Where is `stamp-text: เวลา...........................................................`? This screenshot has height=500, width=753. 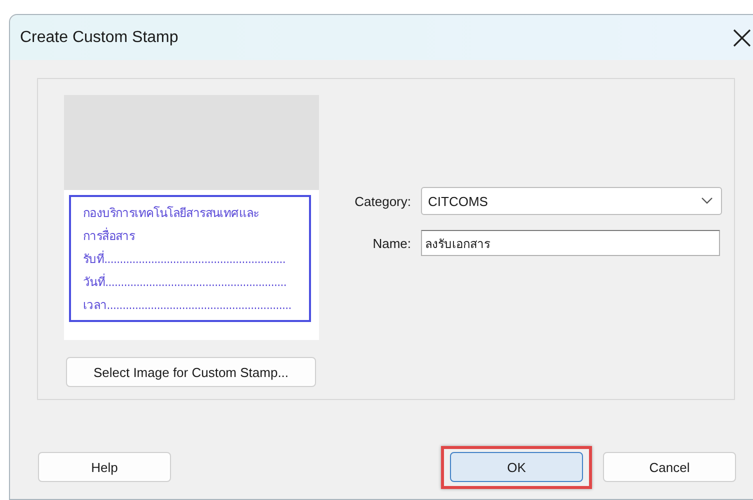
stamp-text: เวลา........................................................... is located at coordinates (187, 305).